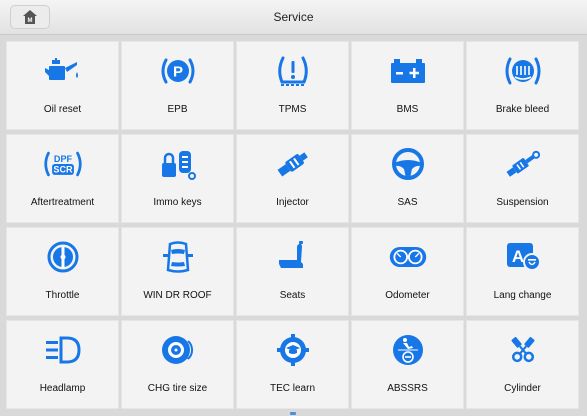 This screenshot has width=587, height=416. I want to click on tile-cylinder: Cylinder, so click(522, 364).